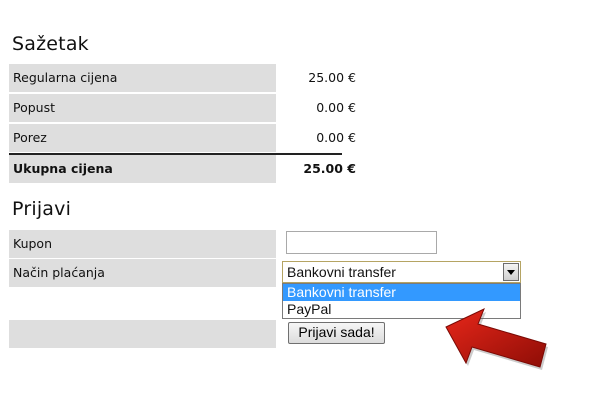 This screenshot has width=608, height=414. What do you see at coordinates (332, 77) in the screenshot?
I see `row-value: 25.00 €` at bounding box center [332, 77].